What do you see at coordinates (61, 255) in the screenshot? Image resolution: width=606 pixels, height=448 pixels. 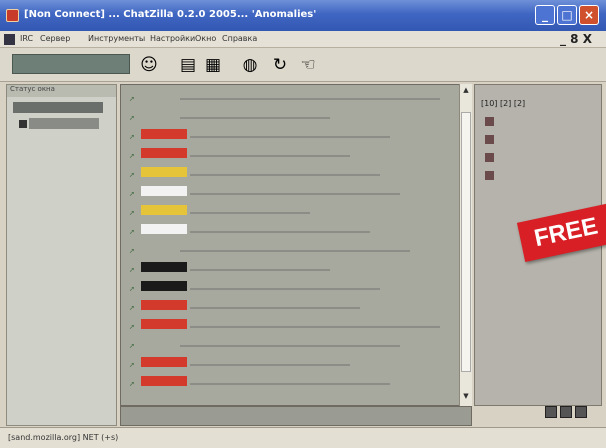 I see `status-tree-pane: Статус окна` at bounding box center [61, 255].